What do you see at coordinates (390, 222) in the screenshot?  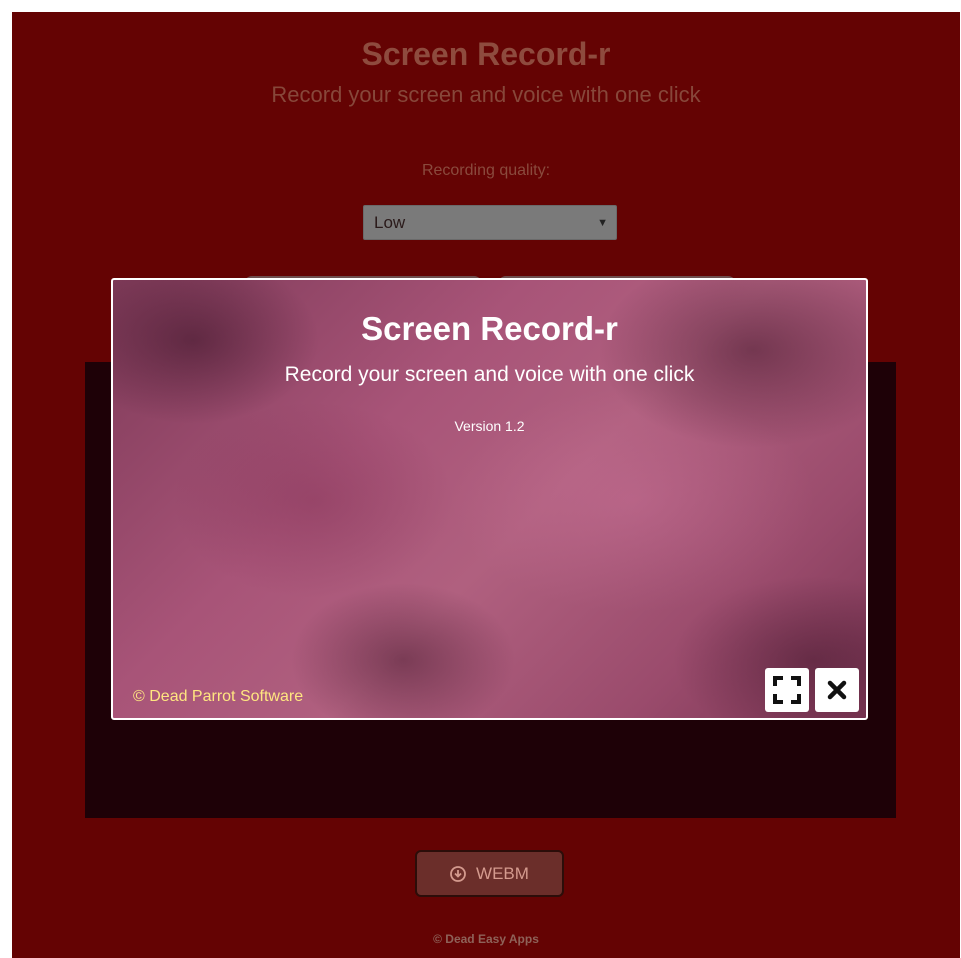 I see `quality-selected-value: Low` at bounding box center [390, 222].